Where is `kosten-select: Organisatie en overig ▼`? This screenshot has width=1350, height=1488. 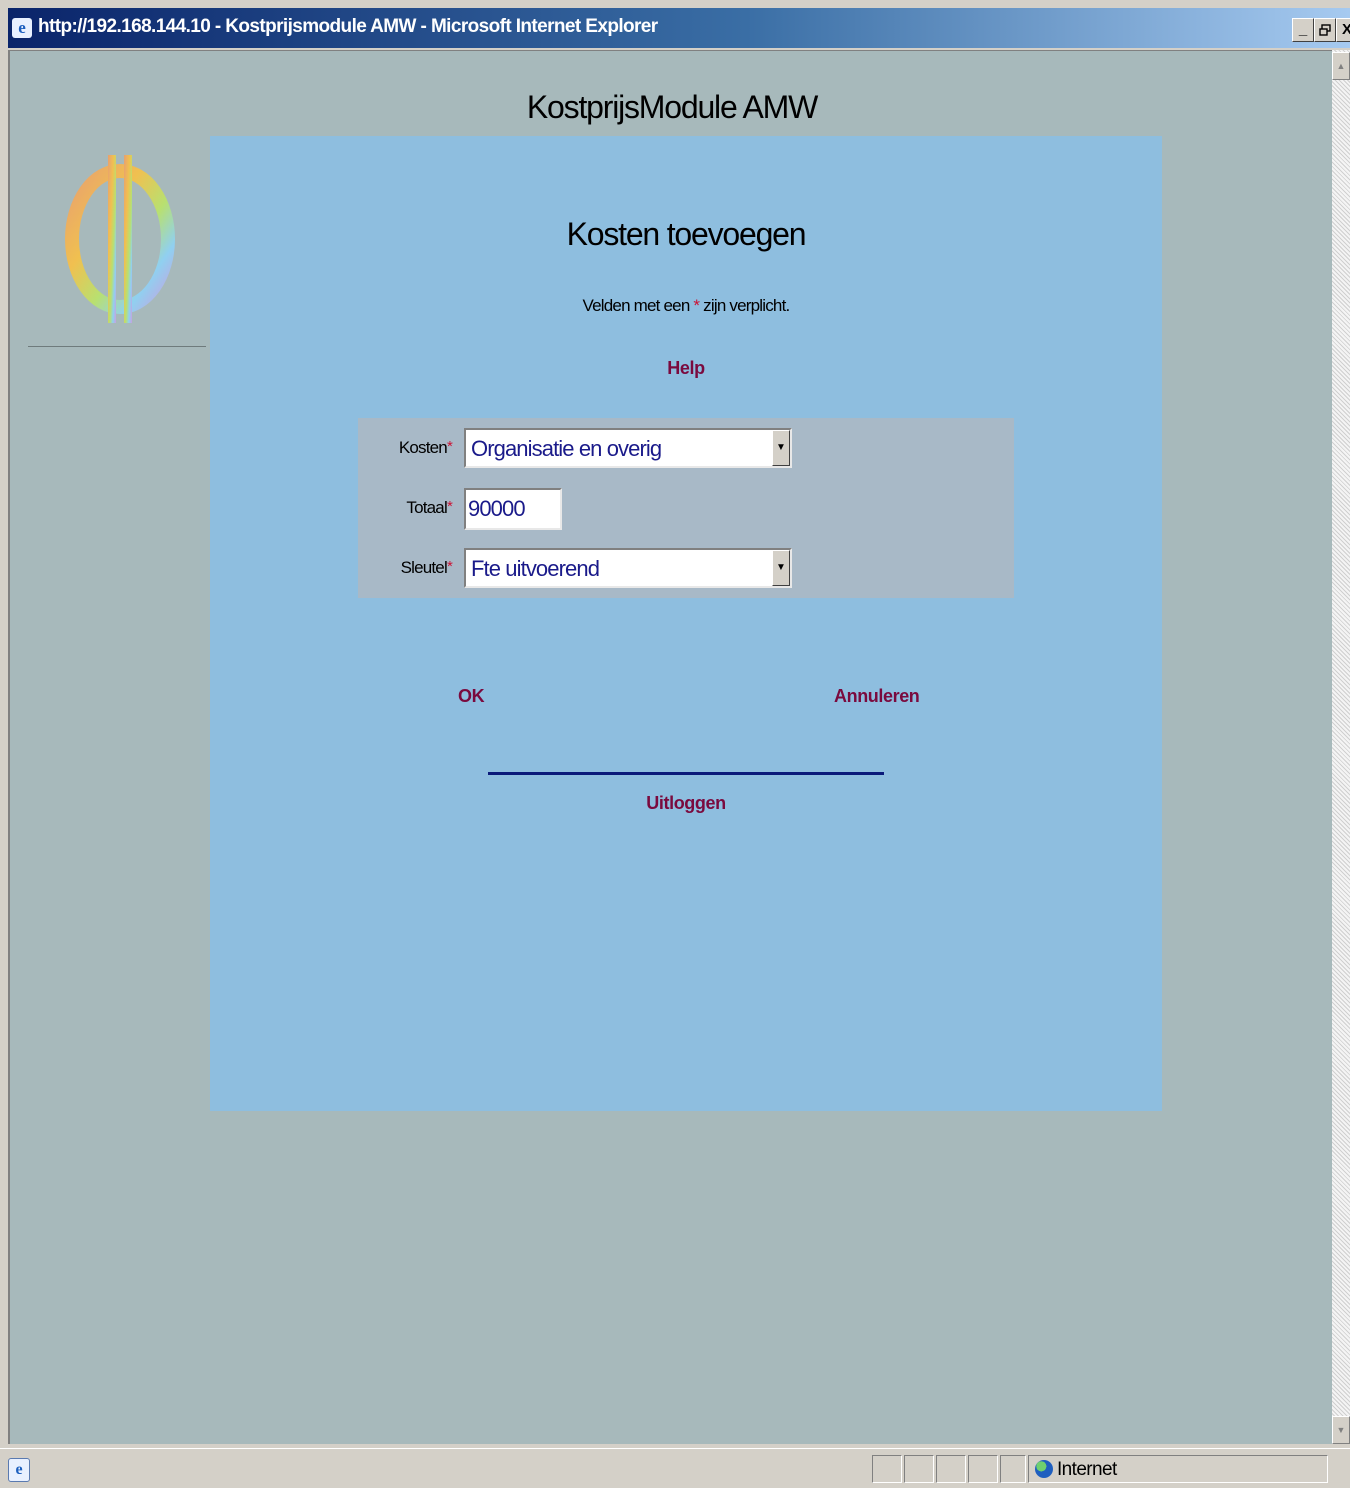 kosten-select: Organisatie en overig ▼ is located at coordinates (628, 448).